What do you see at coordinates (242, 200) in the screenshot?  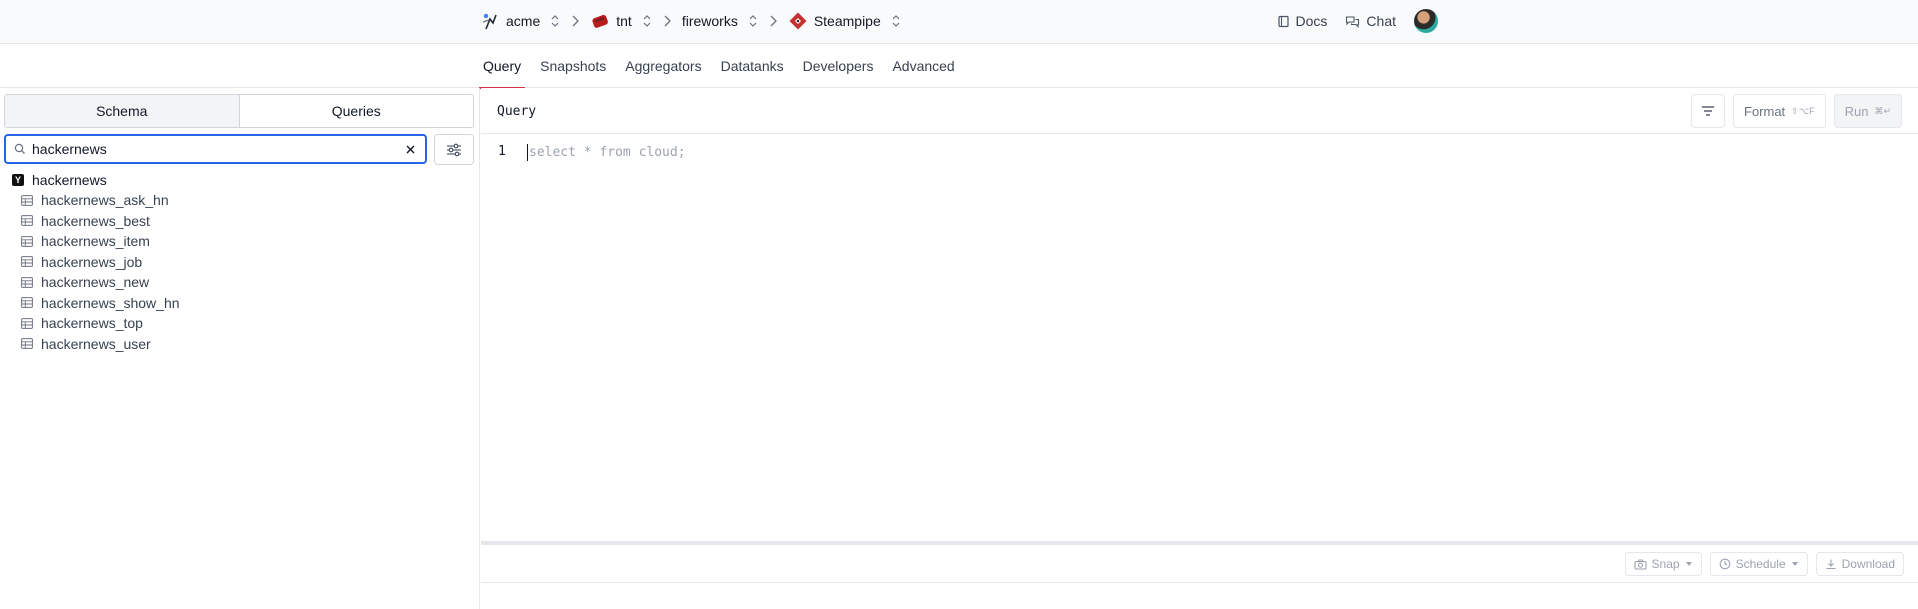 I see `schema-table-item: hackernews_ask_hn` at bounding box center [242, 200].